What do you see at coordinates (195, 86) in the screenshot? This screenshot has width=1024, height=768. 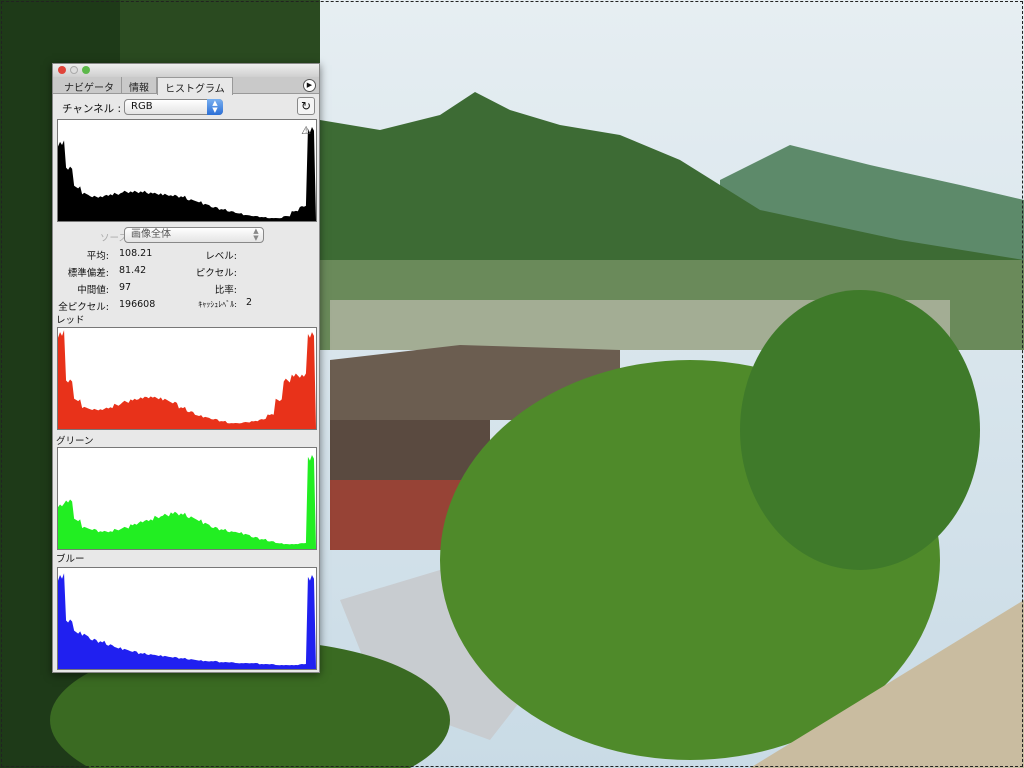 I see `tab-histogram: ヒストグラム` at bounding box center [195, 86].